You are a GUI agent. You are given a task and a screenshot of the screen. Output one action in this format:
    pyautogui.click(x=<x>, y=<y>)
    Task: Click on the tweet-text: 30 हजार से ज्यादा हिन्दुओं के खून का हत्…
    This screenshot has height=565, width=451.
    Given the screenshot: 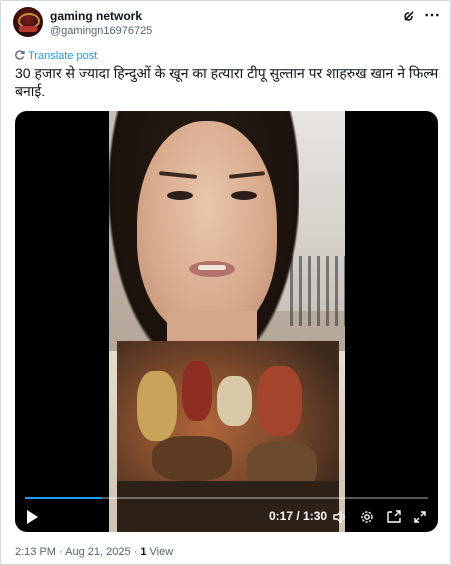 What is the action you would take?
    pyautogui.click(x=227, y=82)
    